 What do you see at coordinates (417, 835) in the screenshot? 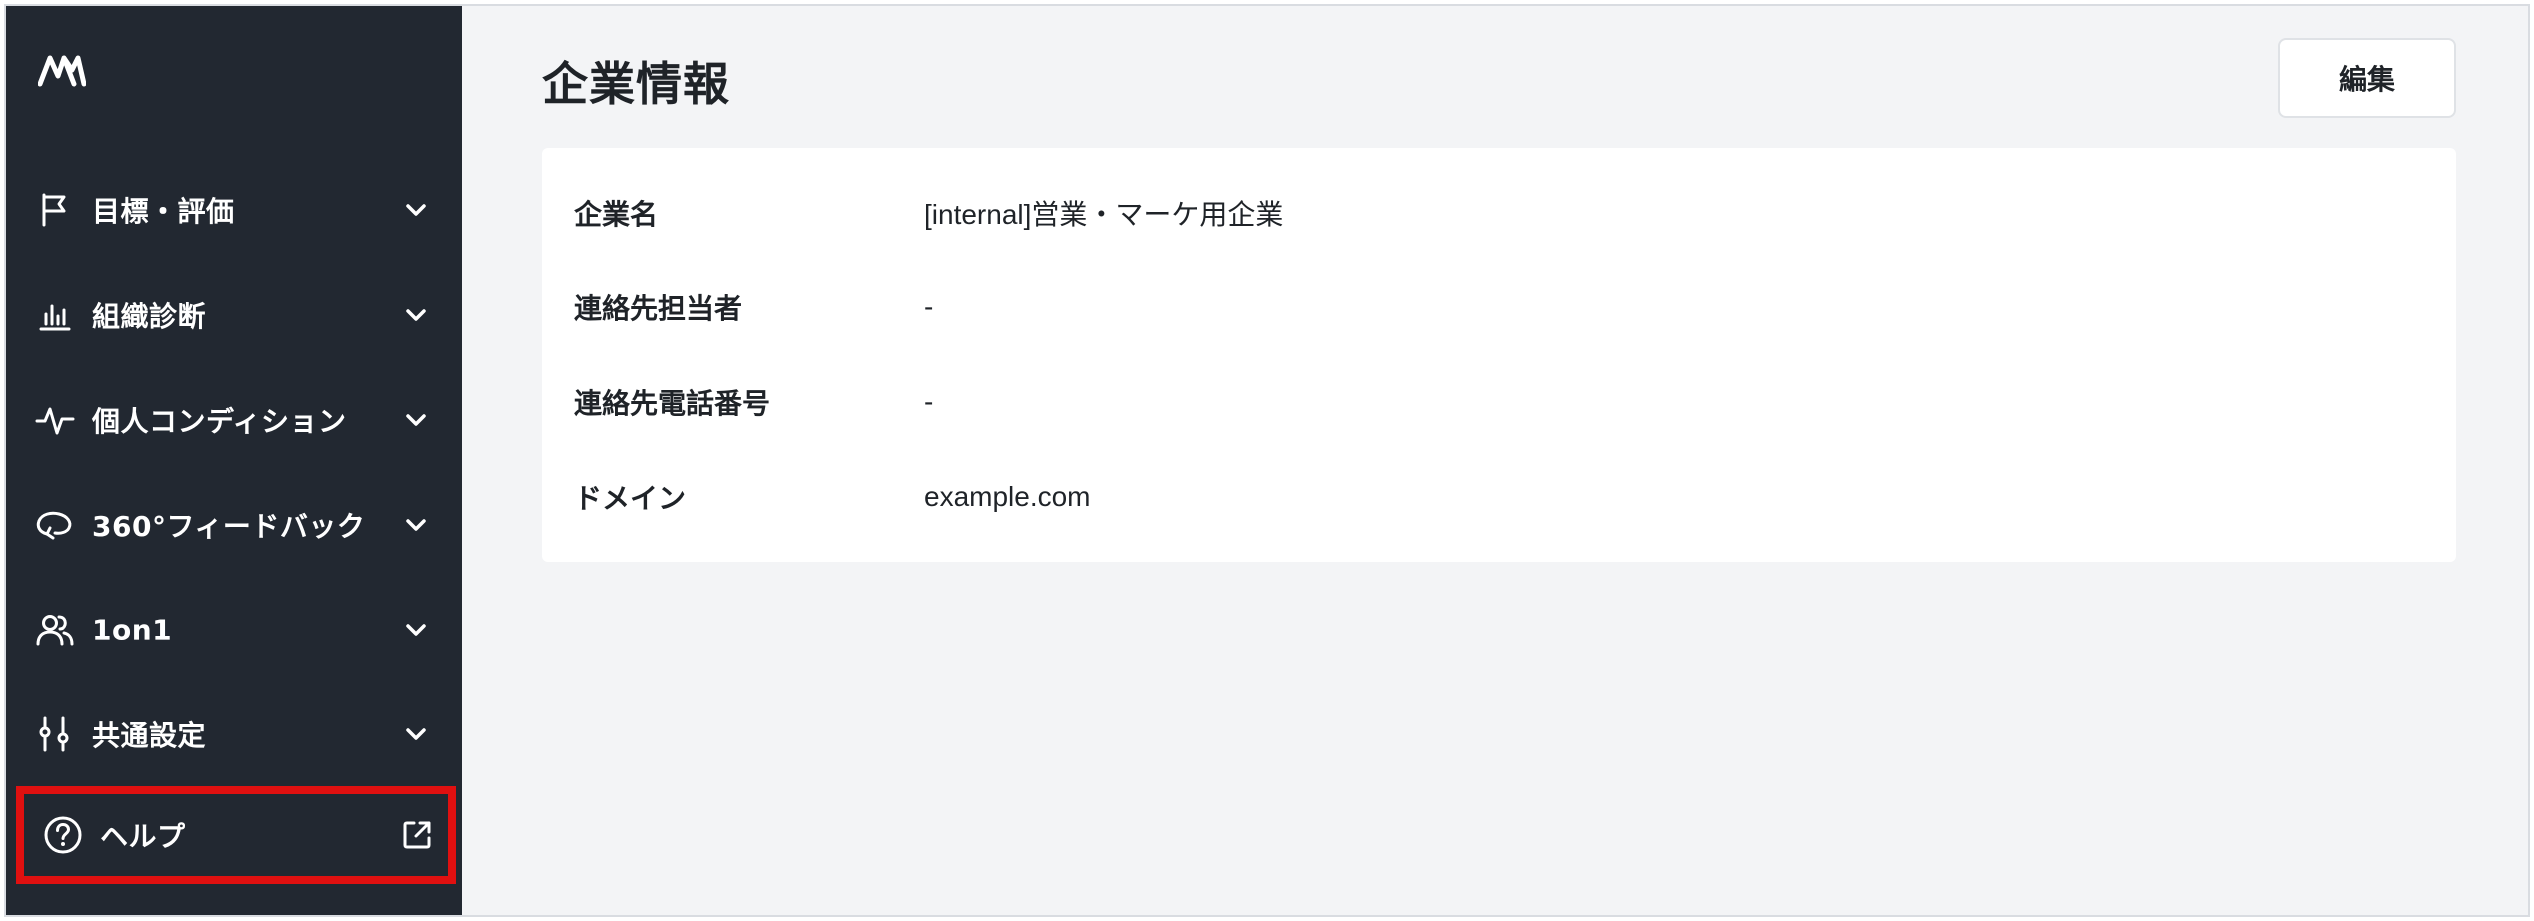
I see `external-link-icon` at bounding box center [417, 835].